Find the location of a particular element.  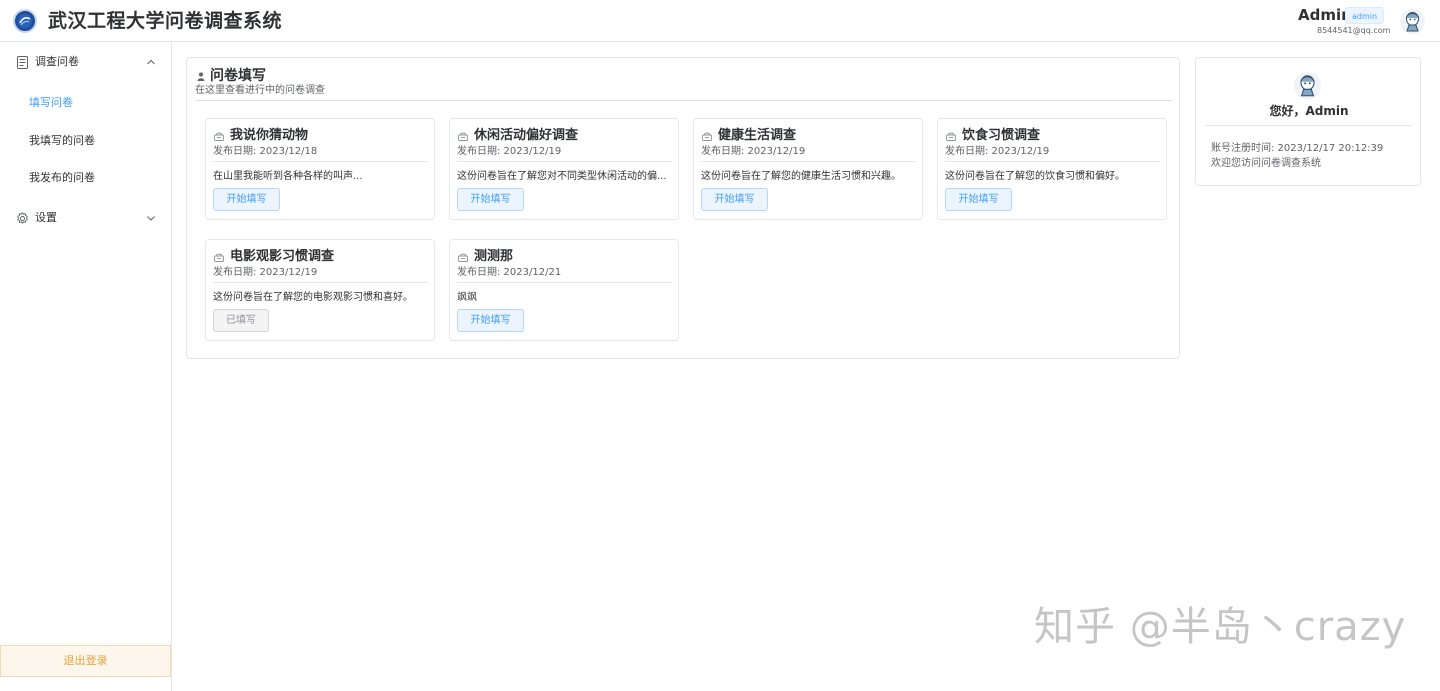

user-avatar is located at coordinates (1412, 21).